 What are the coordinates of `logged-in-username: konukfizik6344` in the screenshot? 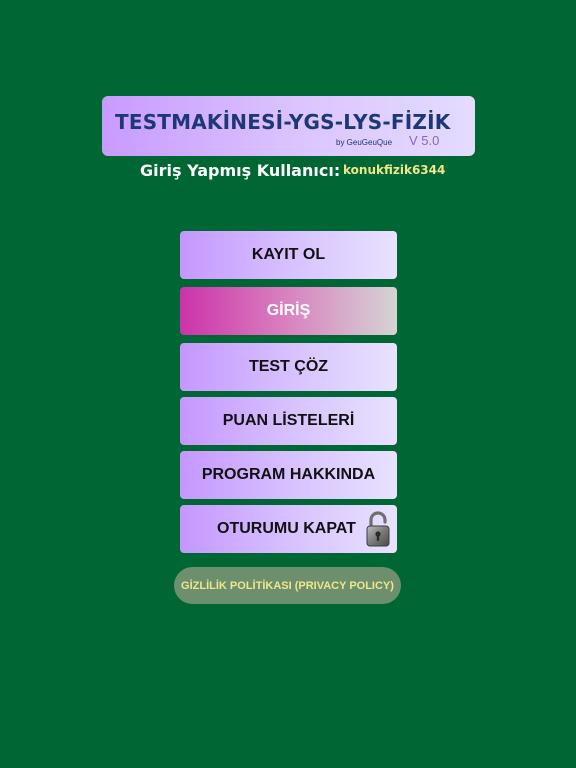 It's located at (394, 170).